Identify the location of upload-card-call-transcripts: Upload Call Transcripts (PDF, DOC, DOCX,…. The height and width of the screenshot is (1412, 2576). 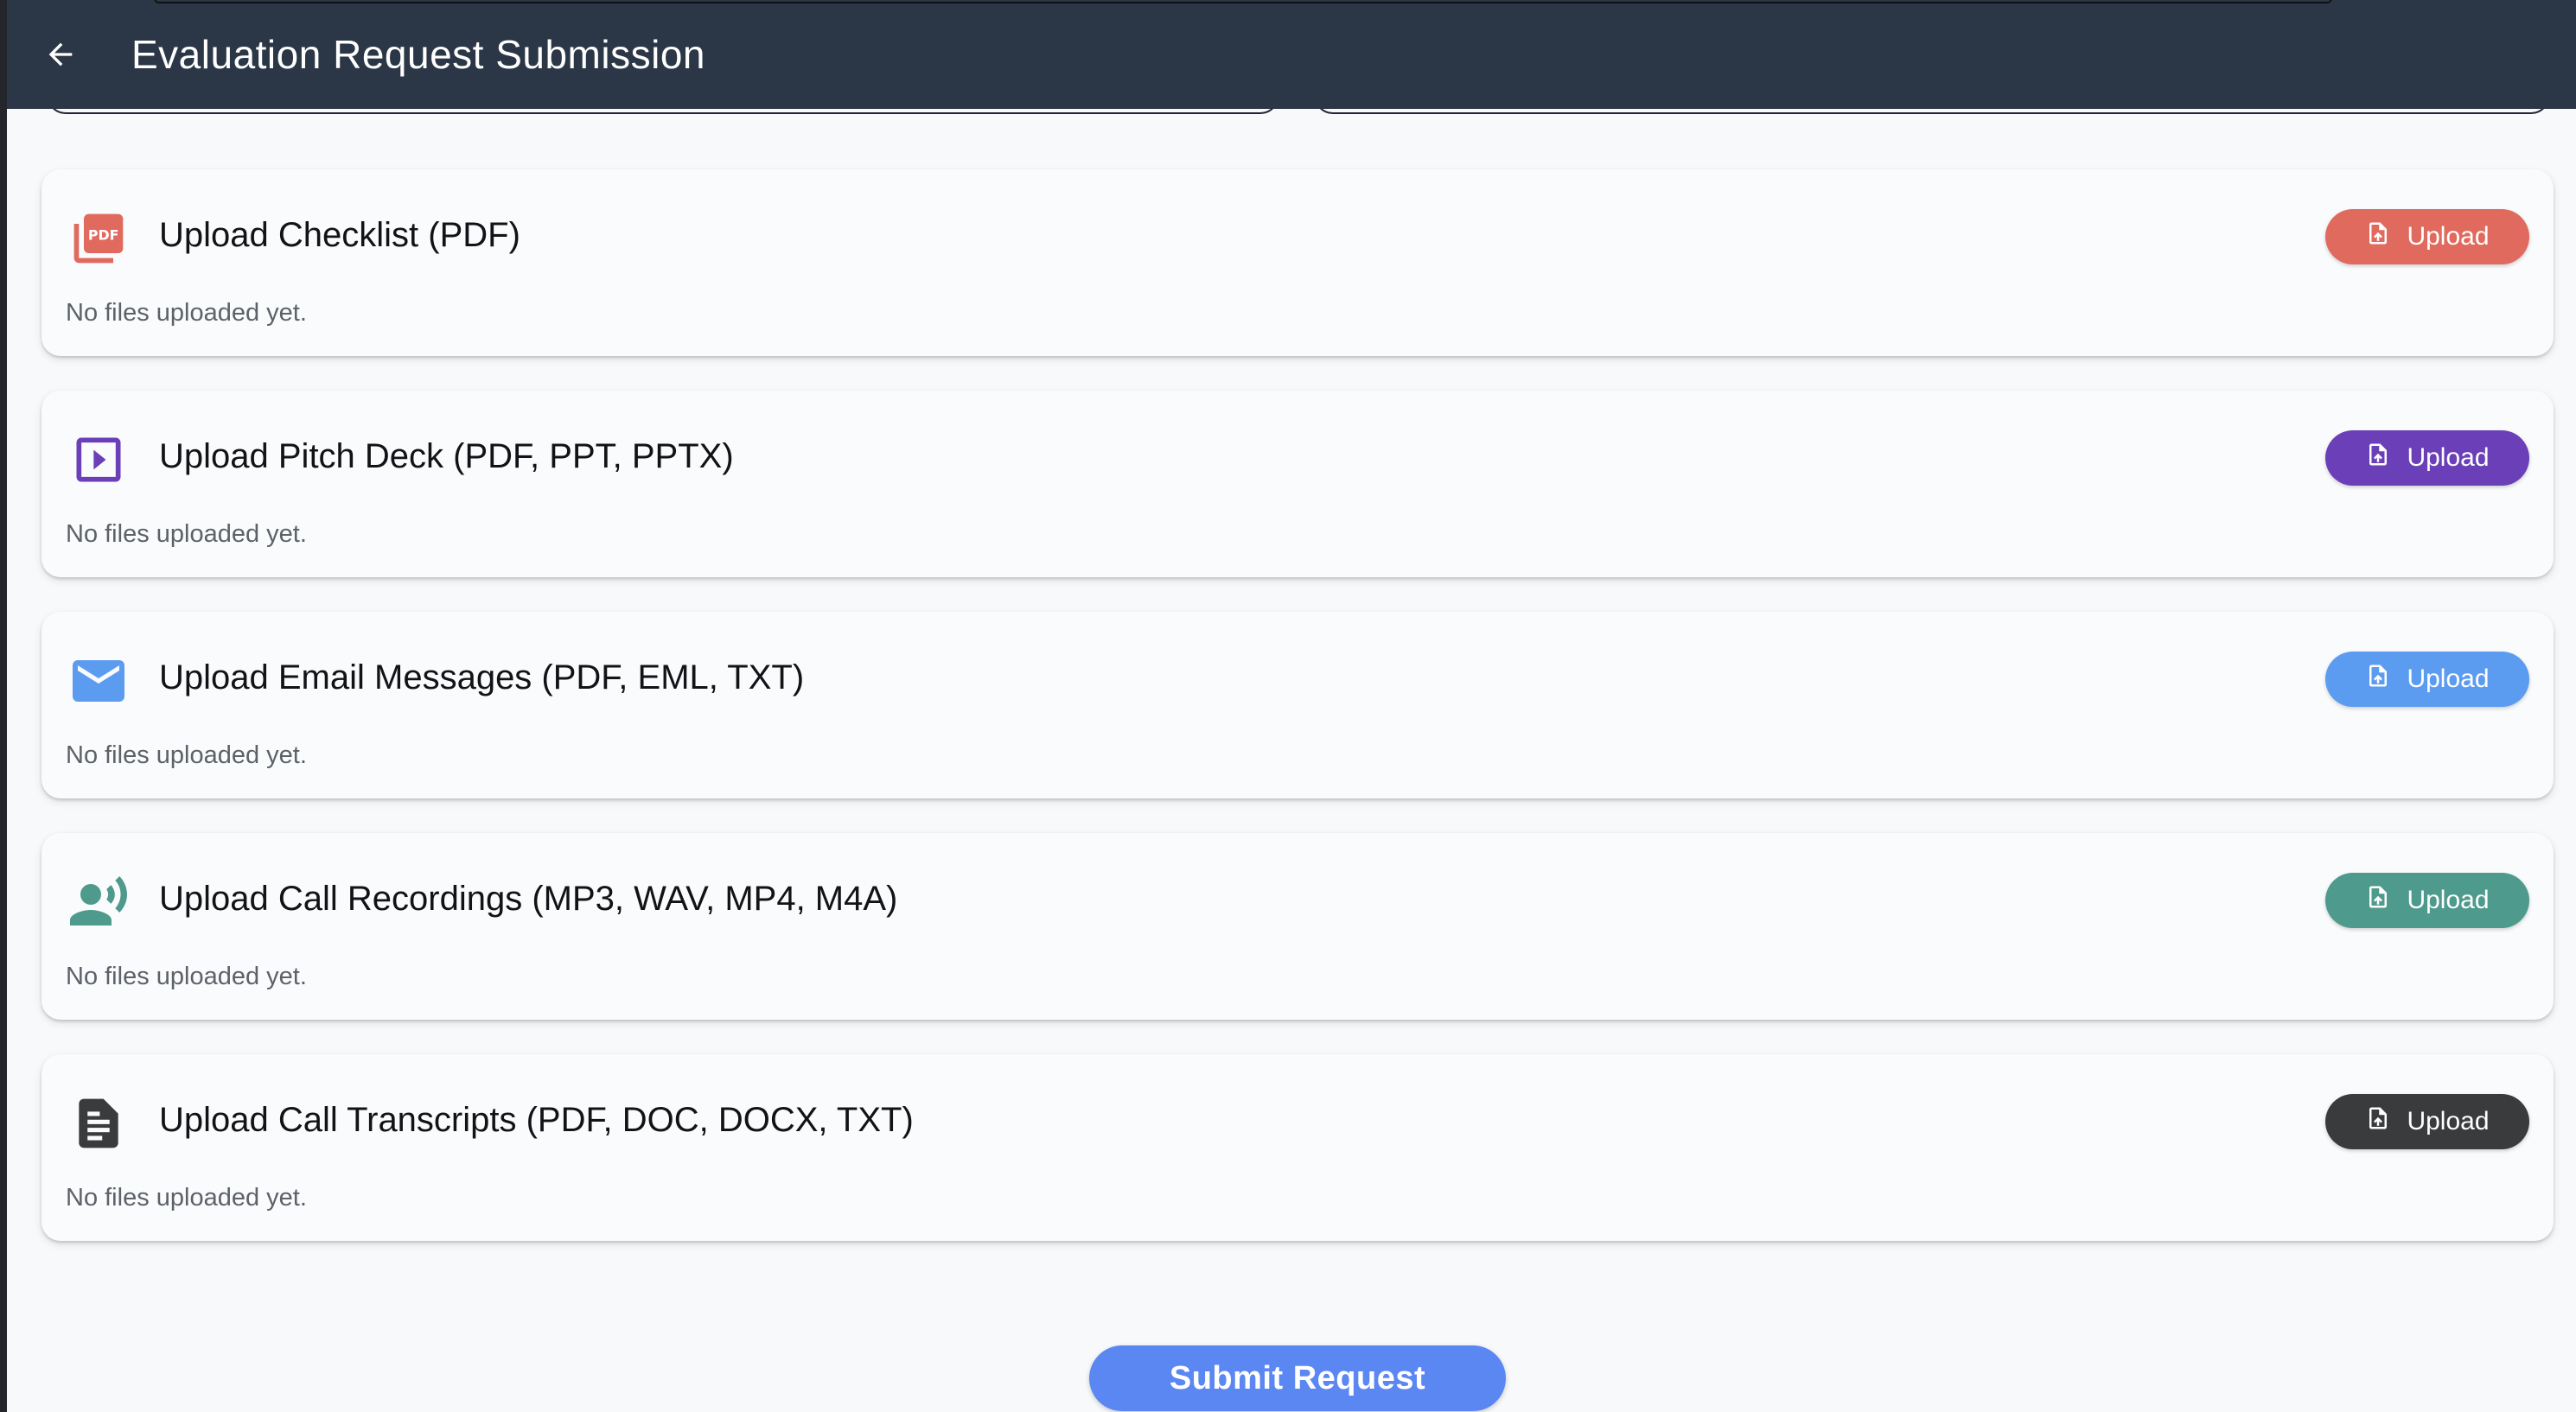
(1297, 1148).